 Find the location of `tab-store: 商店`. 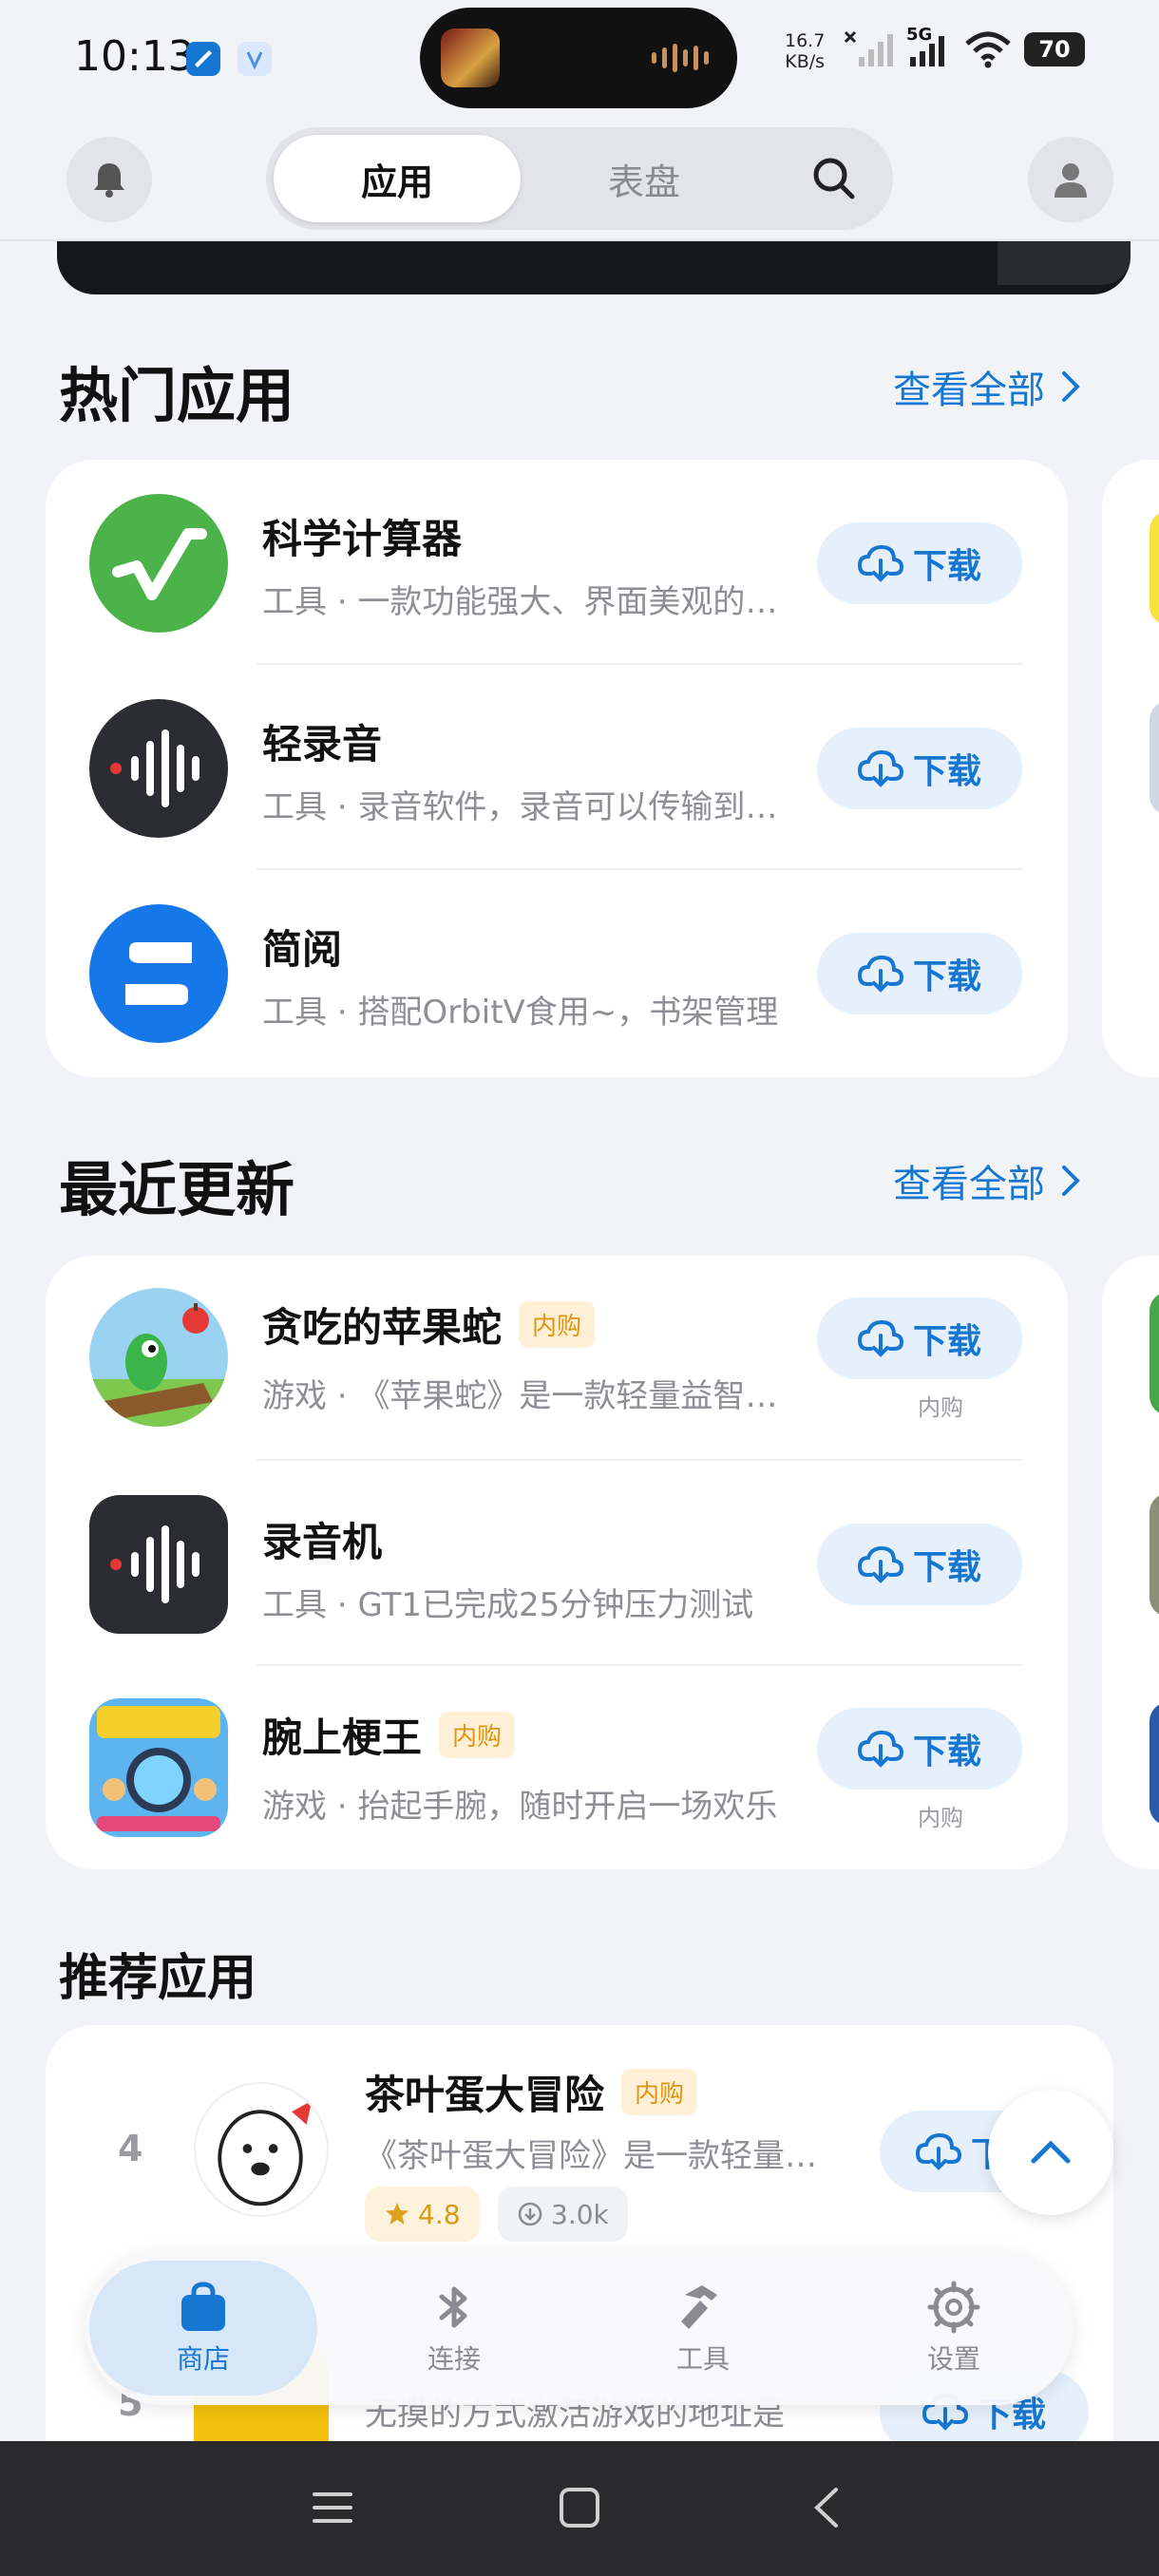

tab-store: 商店 is located at coordinates (203, 2328).